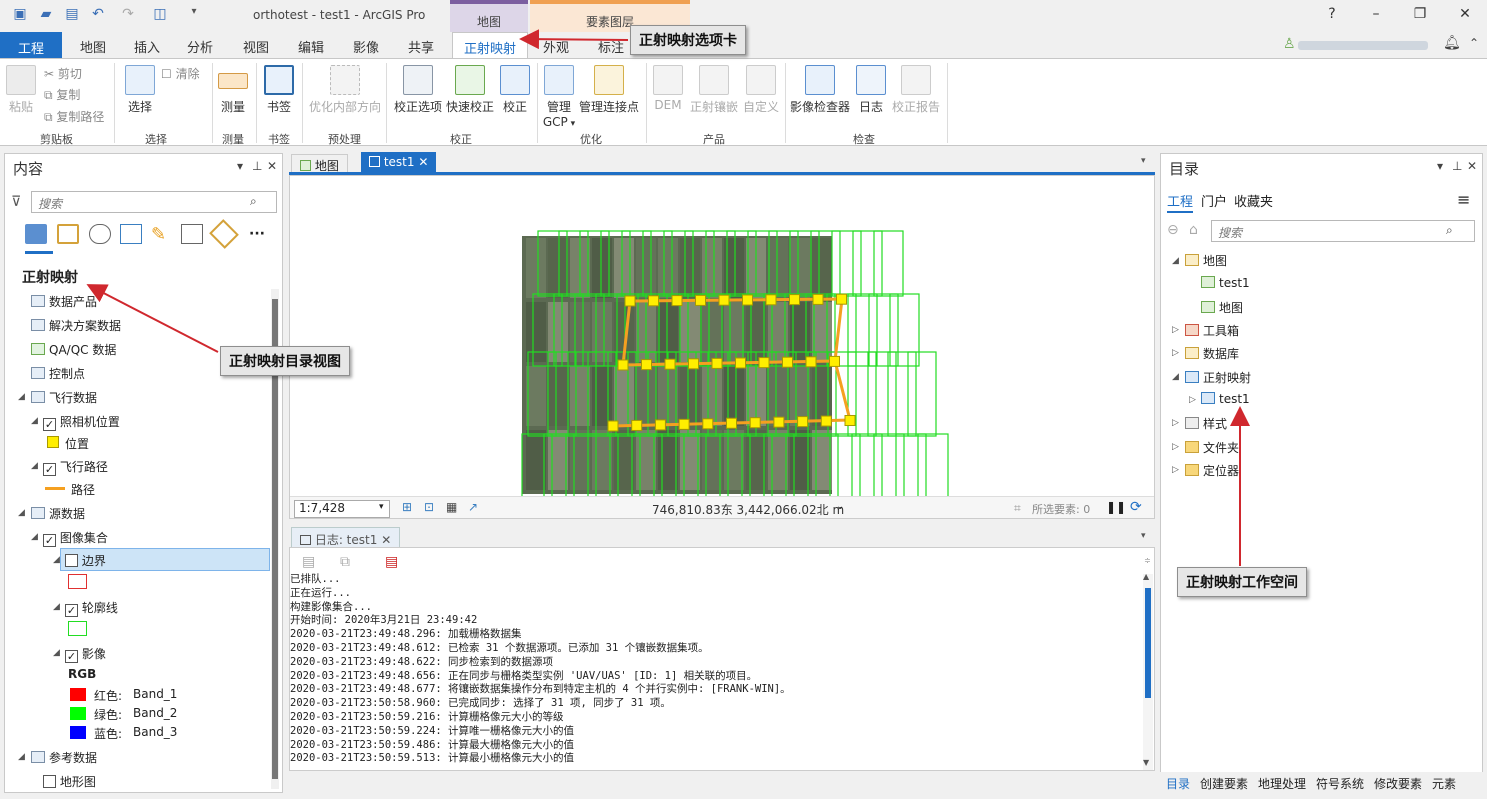  Describe the element at coordinates (98, 16) in the screenshot. I see `undo-icon: ↶` at that location.